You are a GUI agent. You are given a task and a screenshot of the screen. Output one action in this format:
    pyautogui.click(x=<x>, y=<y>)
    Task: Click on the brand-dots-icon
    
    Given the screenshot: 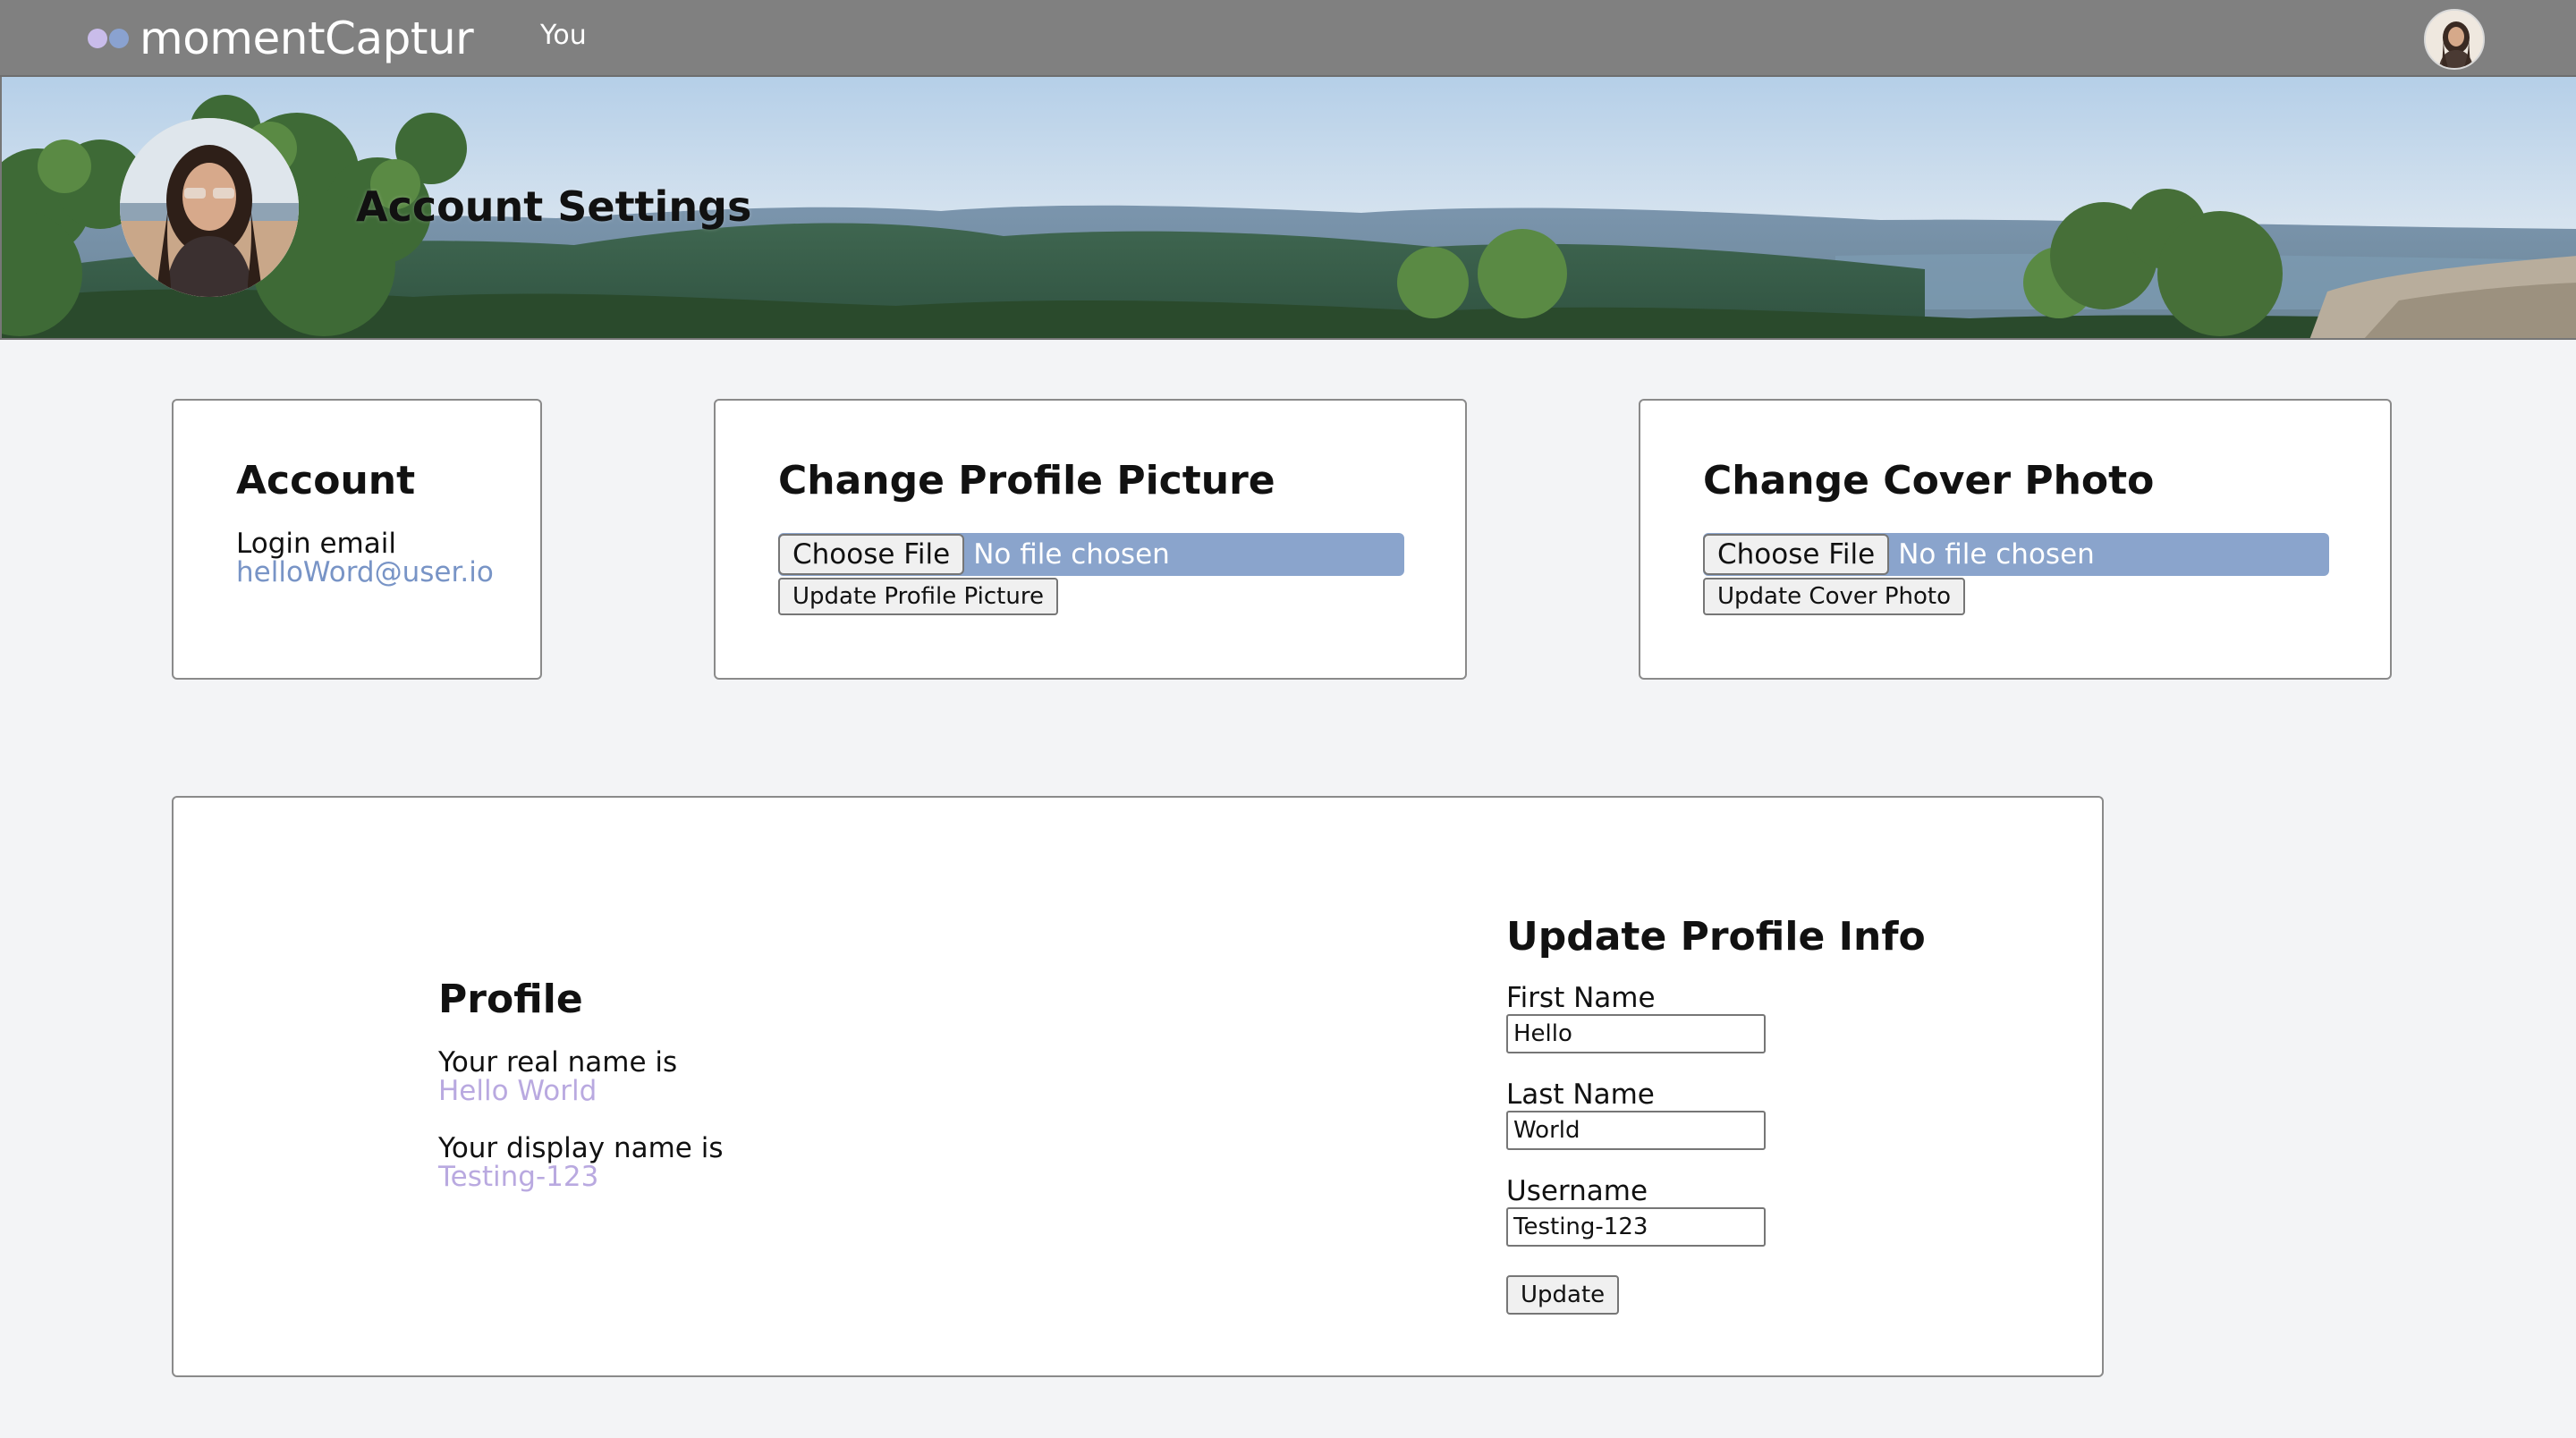 What is the action you would take?
    pyautogui.click(x=109, y=38)
    